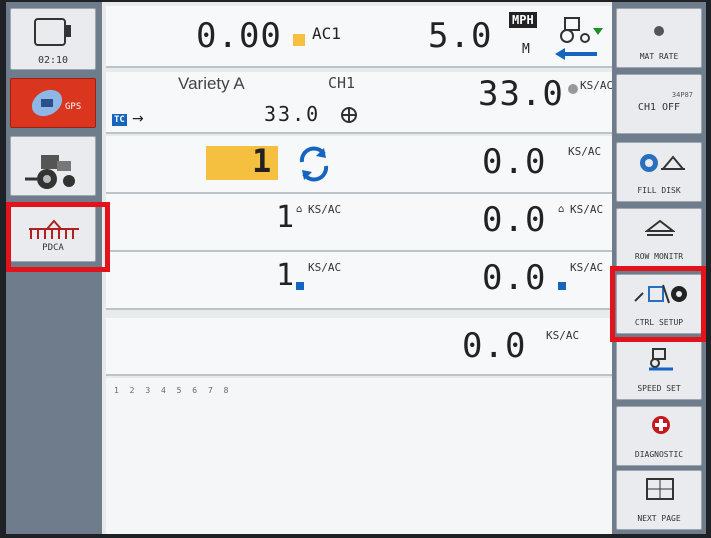 The height and width of the screenshot is (538, 711). What do you see at coordinates (585, 151) in the screenshot?
I see `row-1-unit: KS/AC` at bounding box center [585, 151].